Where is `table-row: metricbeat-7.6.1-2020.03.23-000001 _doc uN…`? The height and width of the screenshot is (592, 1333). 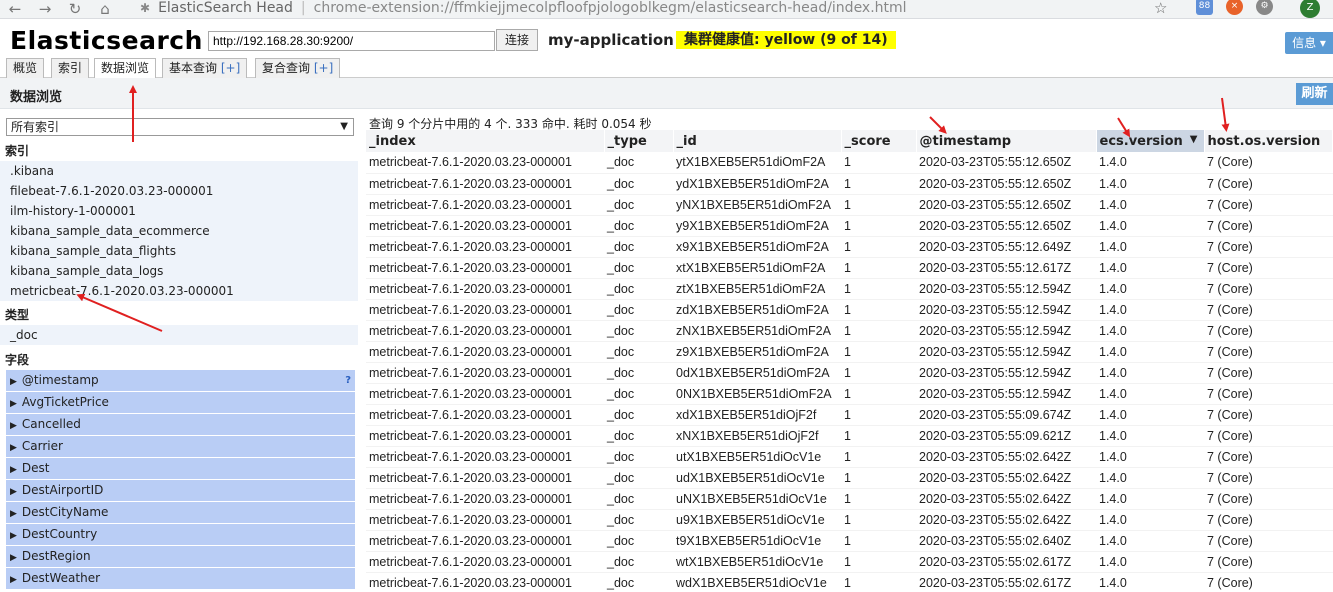
table-row: metricbeat-7.6.1-2020.03.23-000001 _doc uN… is located at coordinates (849, 499).